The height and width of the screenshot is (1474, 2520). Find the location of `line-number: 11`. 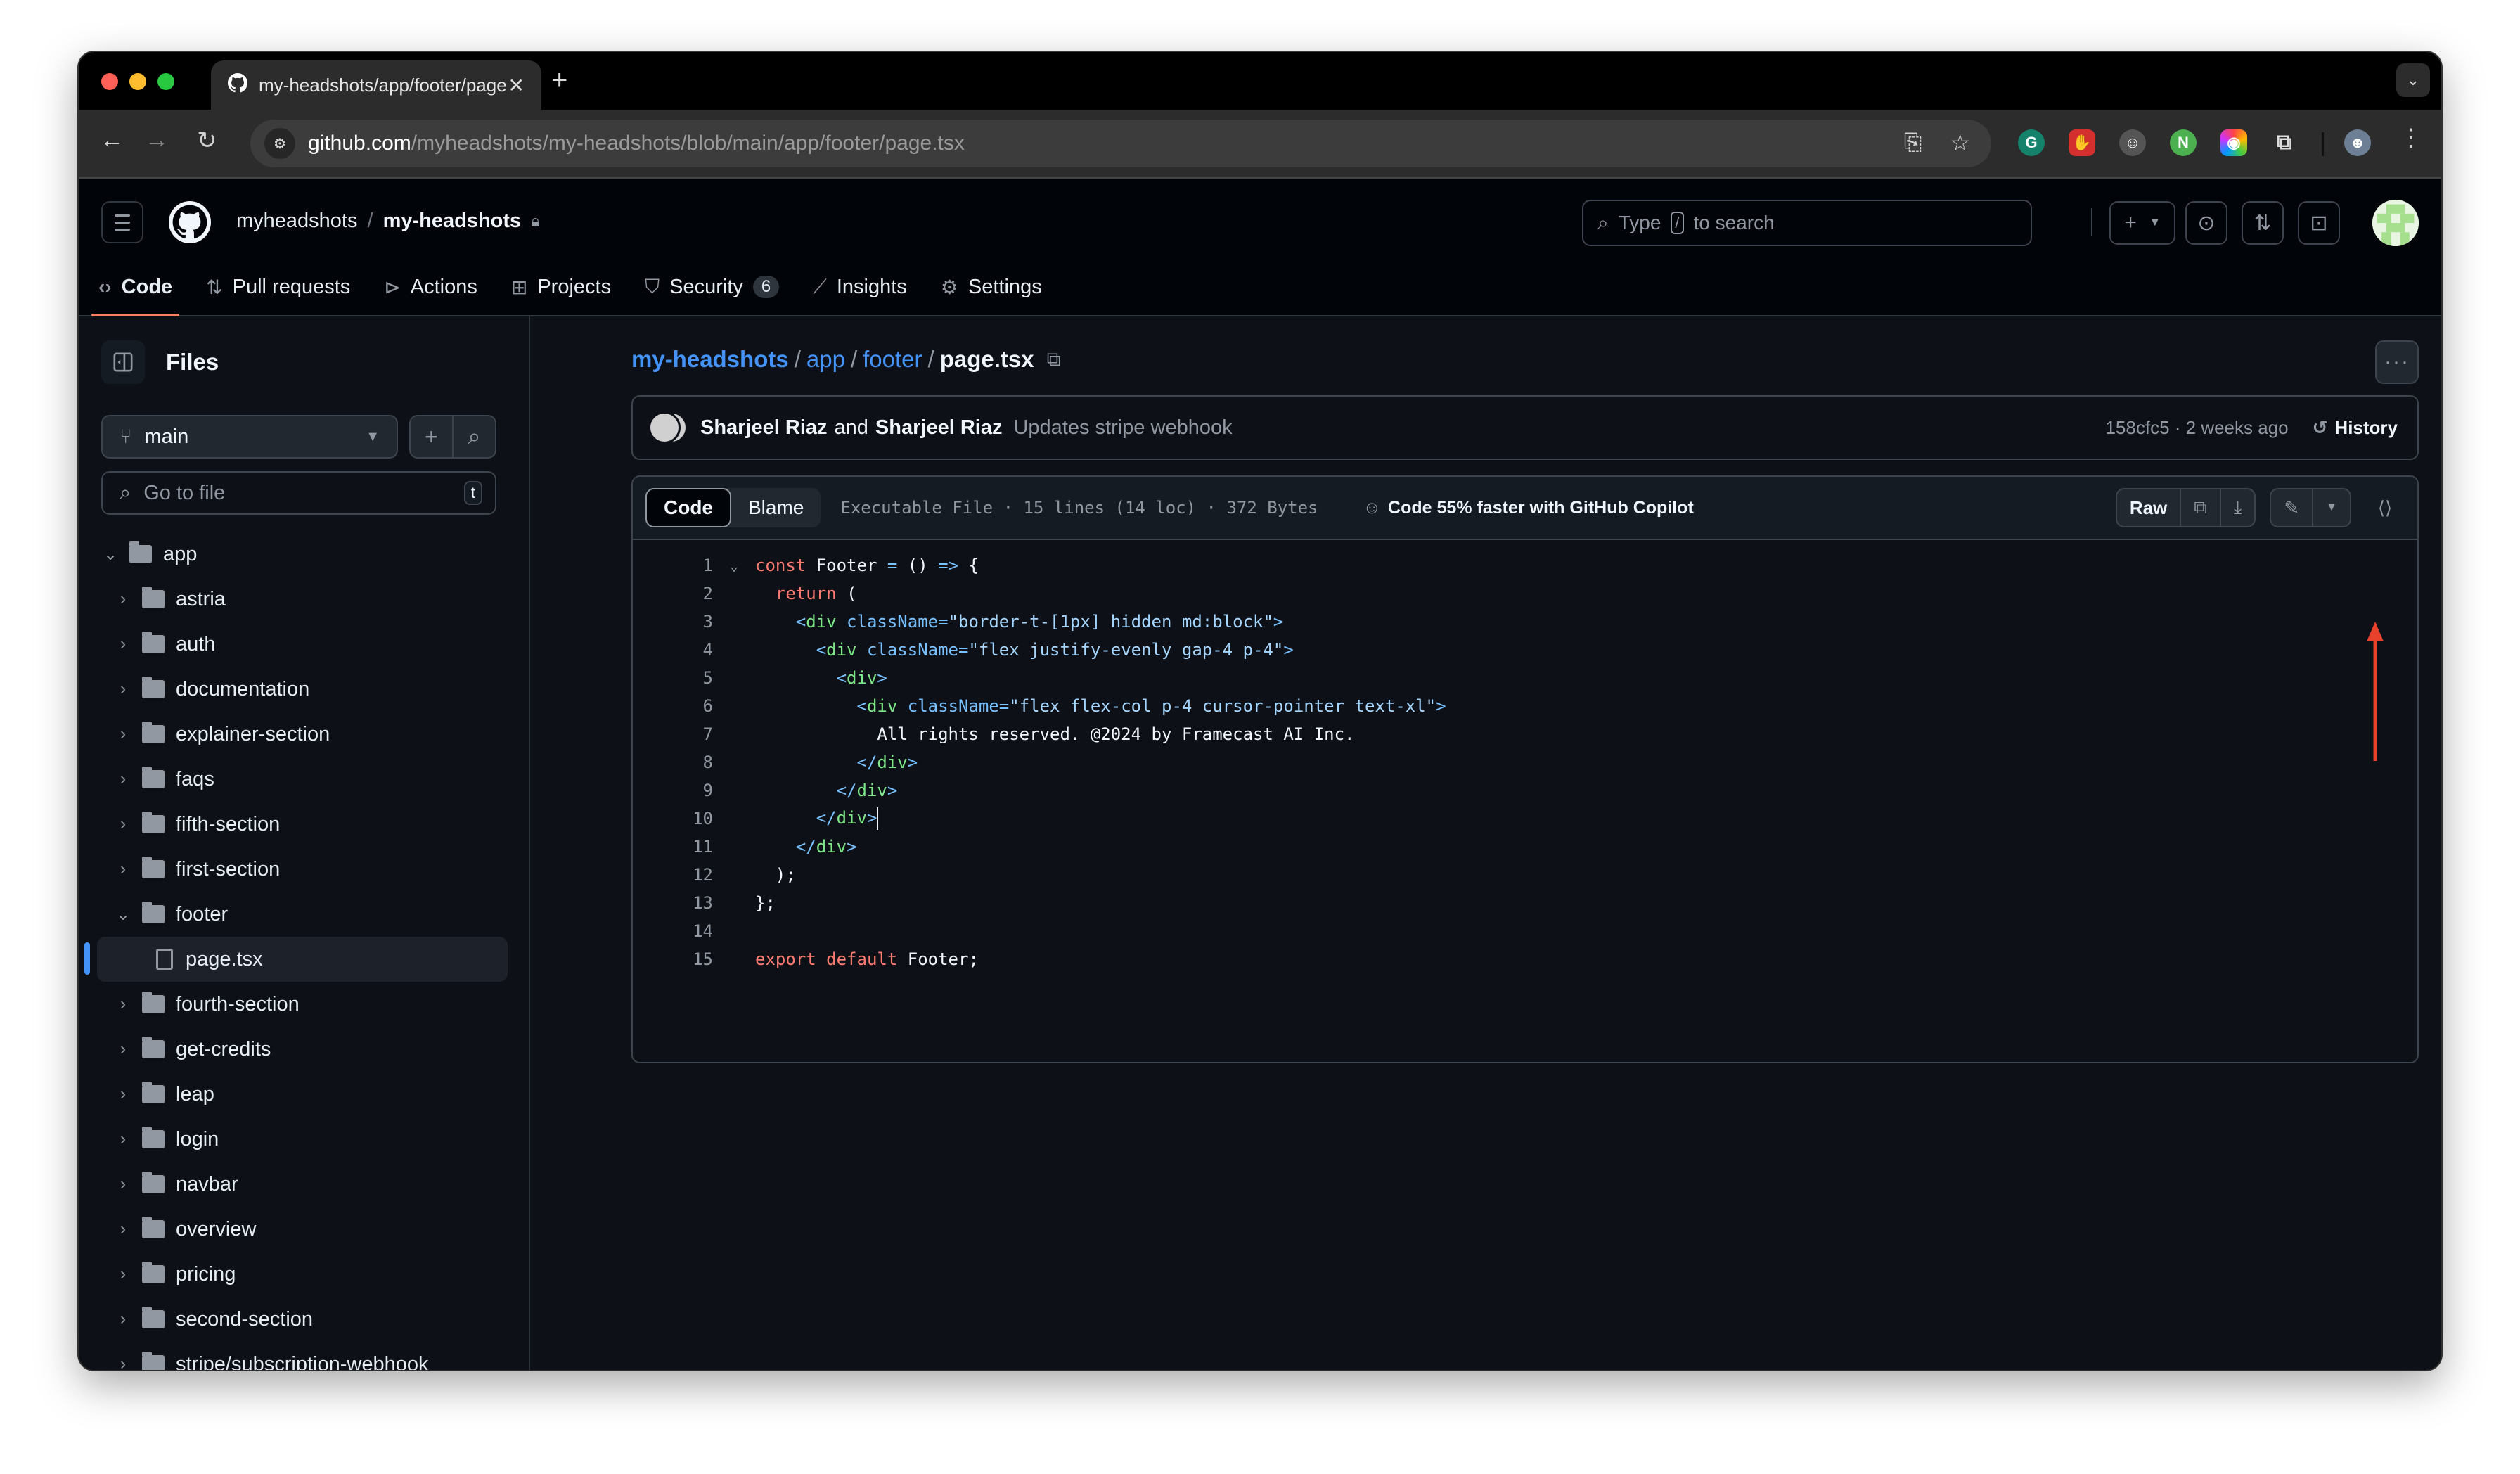

line-number: 11 is located at coordinates (673, 847).